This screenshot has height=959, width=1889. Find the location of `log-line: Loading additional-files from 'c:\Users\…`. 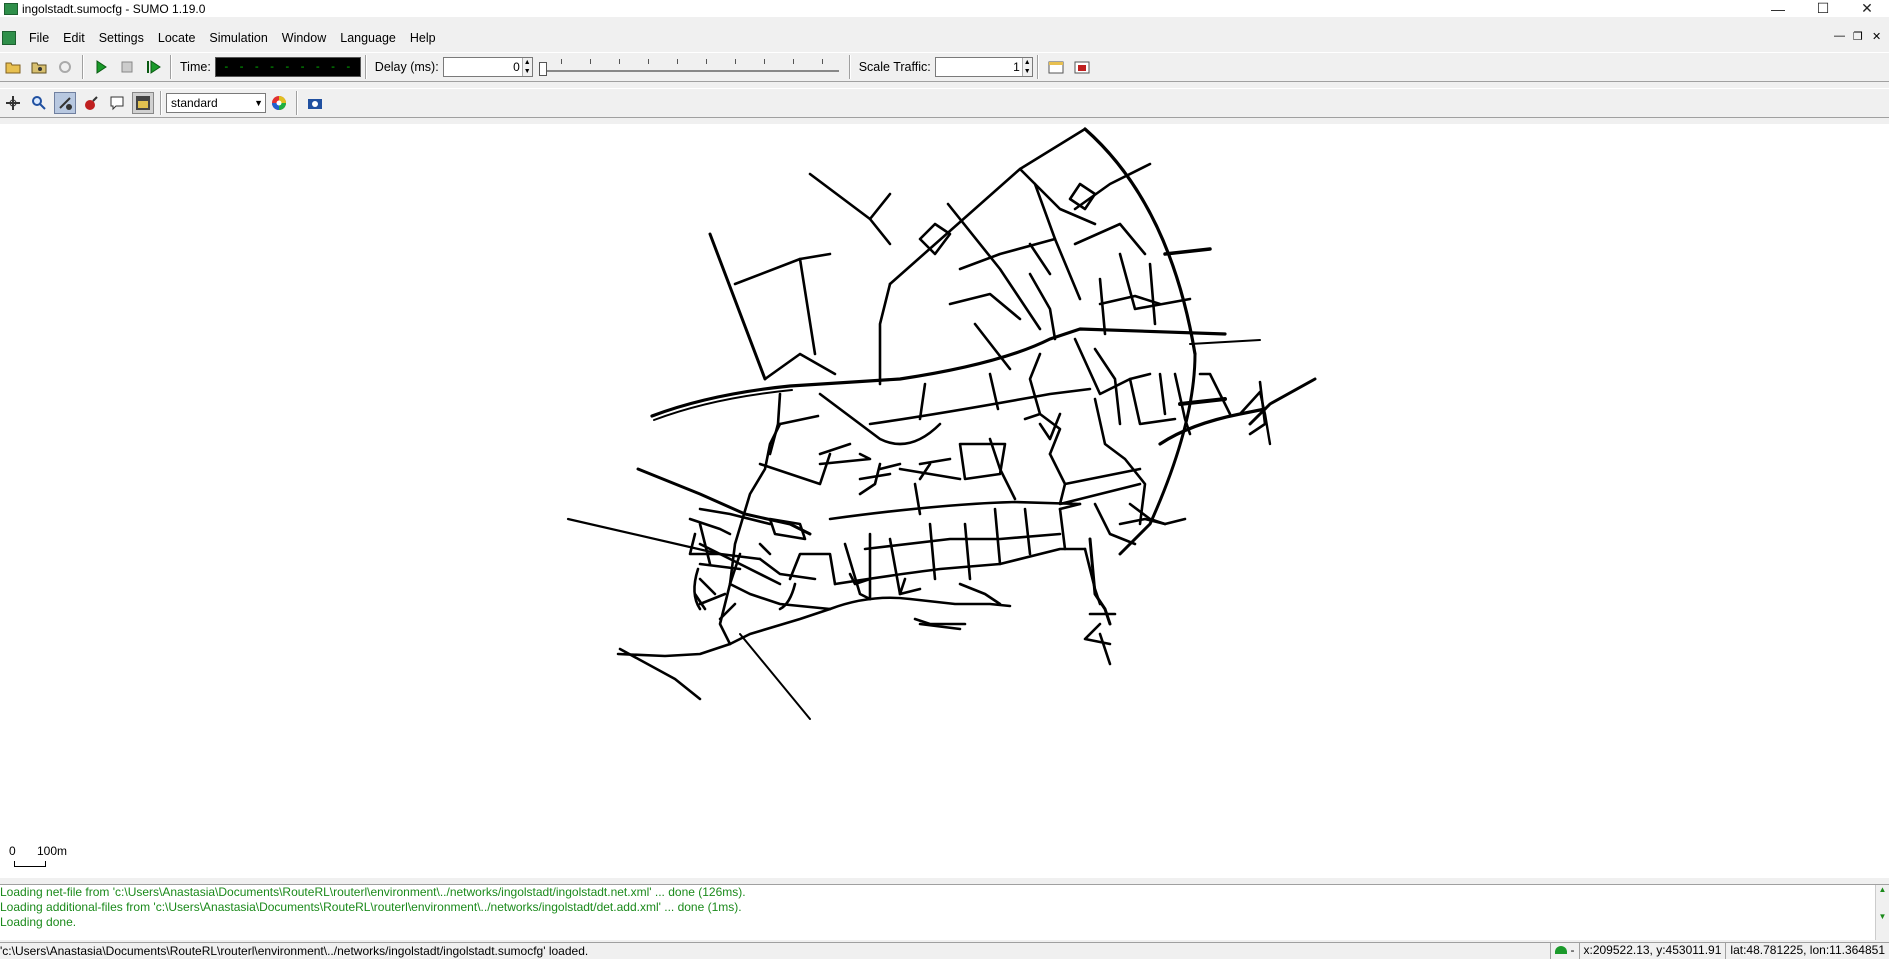

log-line: Loading additional-files from 'c:\Users\… is located at coordinates (371, 907).